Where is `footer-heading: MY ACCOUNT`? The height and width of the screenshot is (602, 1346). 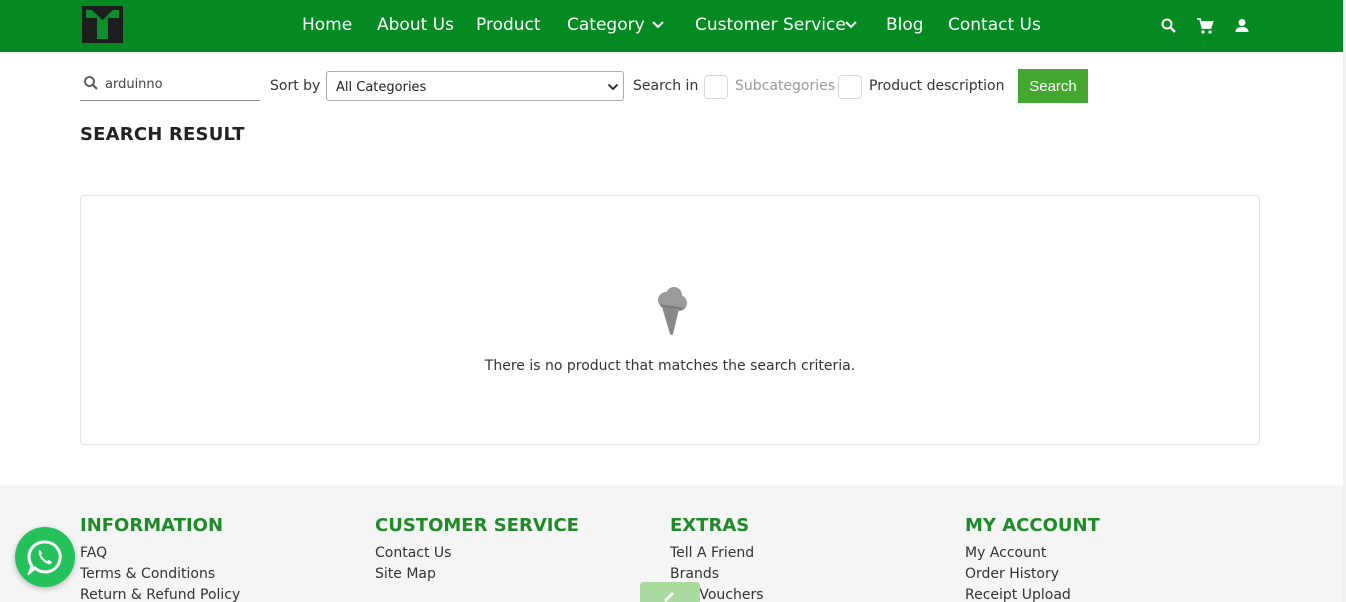
footer-heading: MY ACCOUNT is located at coordinates (1032, 525).